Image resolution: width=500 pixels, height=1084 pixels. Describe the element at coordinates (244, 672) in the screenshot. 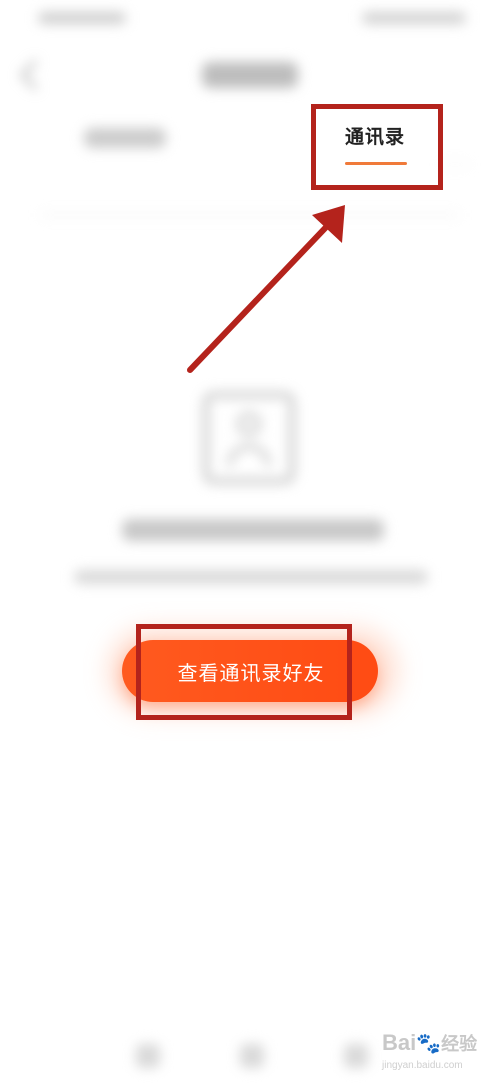

I see `annotation-box-button` at that location.